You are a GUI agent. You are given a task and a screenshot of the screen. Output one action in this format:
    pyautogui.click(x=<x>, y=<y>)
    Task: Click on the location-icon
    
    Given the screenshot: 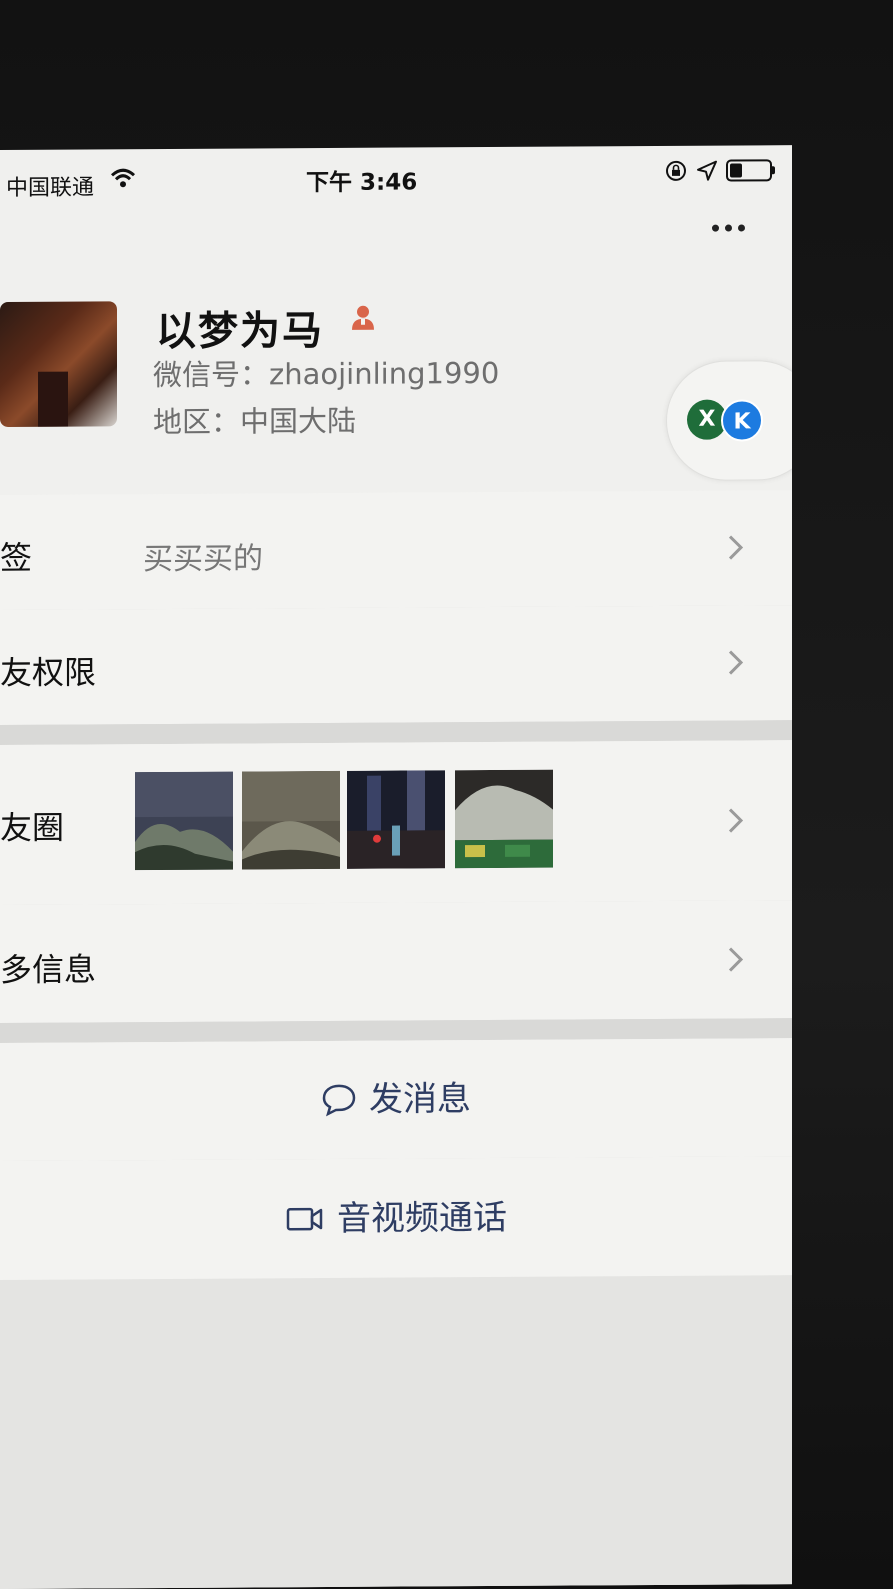 What is the action you would take?
    pyautogui.click(x=707, y=170)
    